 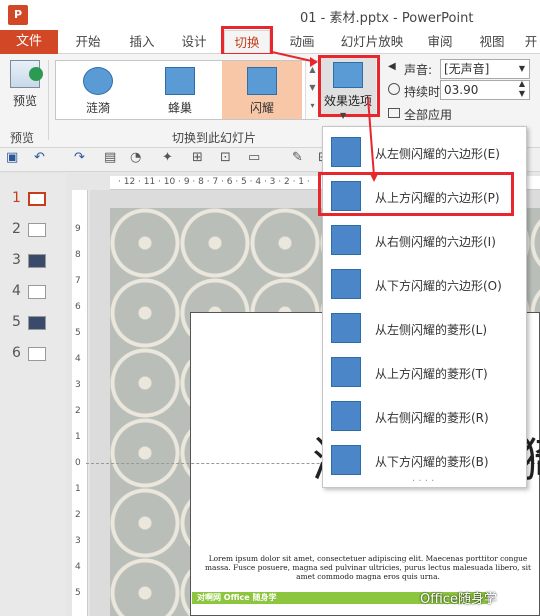 I want to click on apply-all-button: 全部应用, so click(x=428, y=114).